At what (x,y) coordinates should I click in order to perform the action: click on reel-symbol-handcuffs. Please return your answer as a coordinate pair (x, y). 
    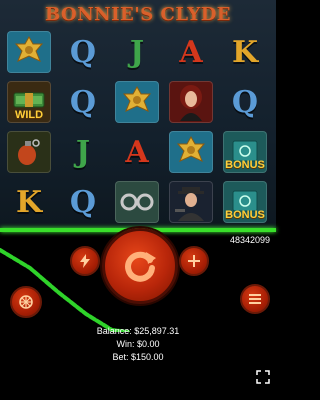
    Looking at the image, I should click on (137, 202).